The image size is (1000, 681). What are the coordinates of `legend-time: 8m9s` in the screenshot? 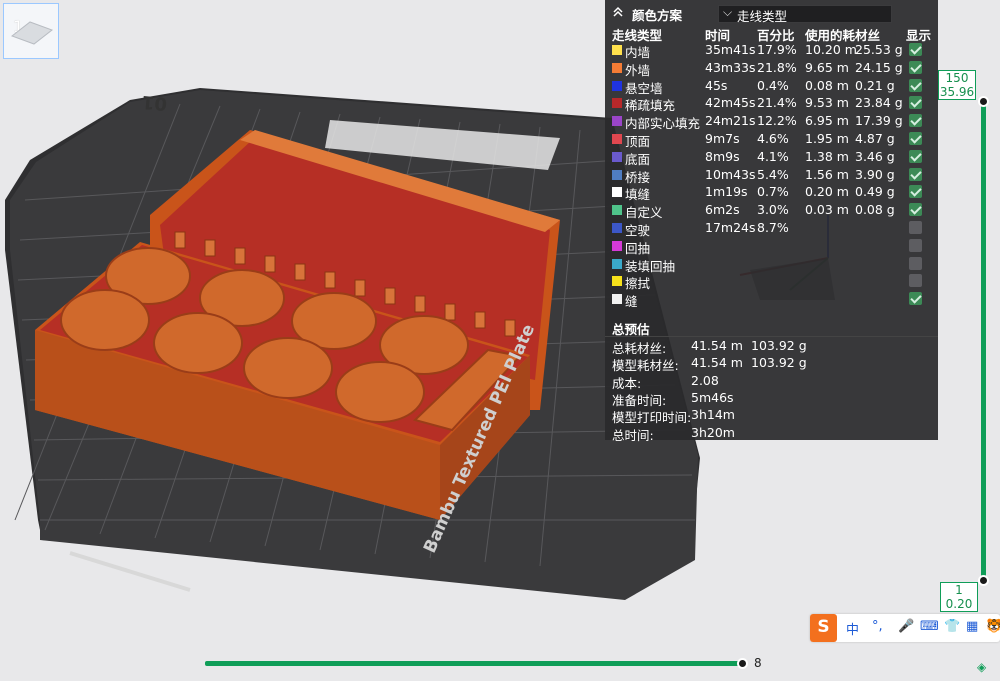 It's located at (722, 156).